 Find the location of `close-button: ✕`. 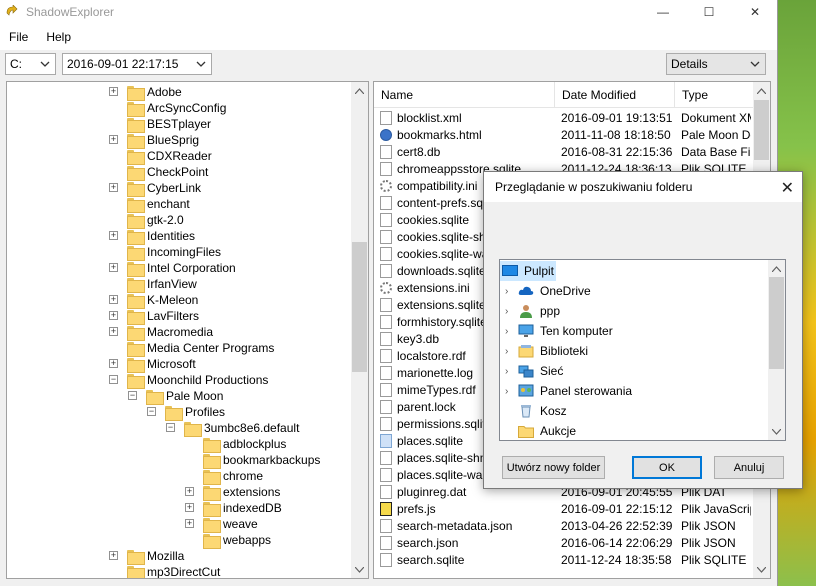

close-button: ✕ is located at coordinates (755, 12).